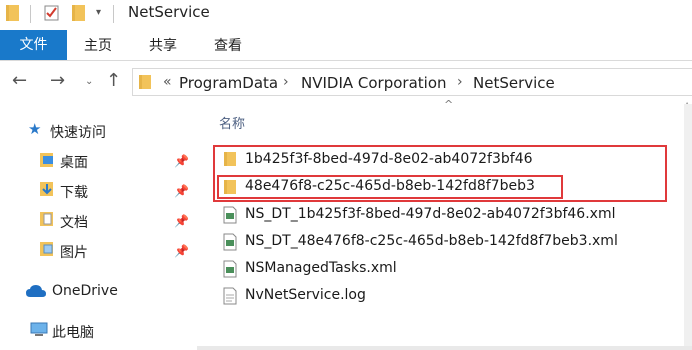 The image size is (692, 350). Describe the element at coordinates (98, 12) in the screenshot. I see `dropdown-arrow-icon: ▾` at that location.